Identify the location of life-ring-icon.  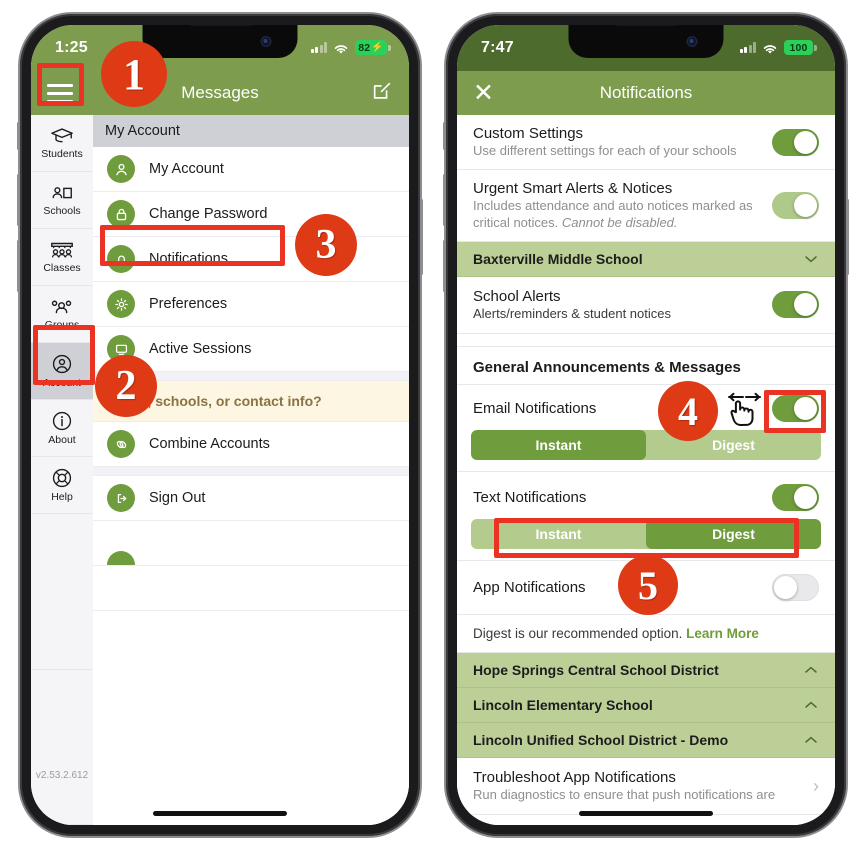
(62, 478).